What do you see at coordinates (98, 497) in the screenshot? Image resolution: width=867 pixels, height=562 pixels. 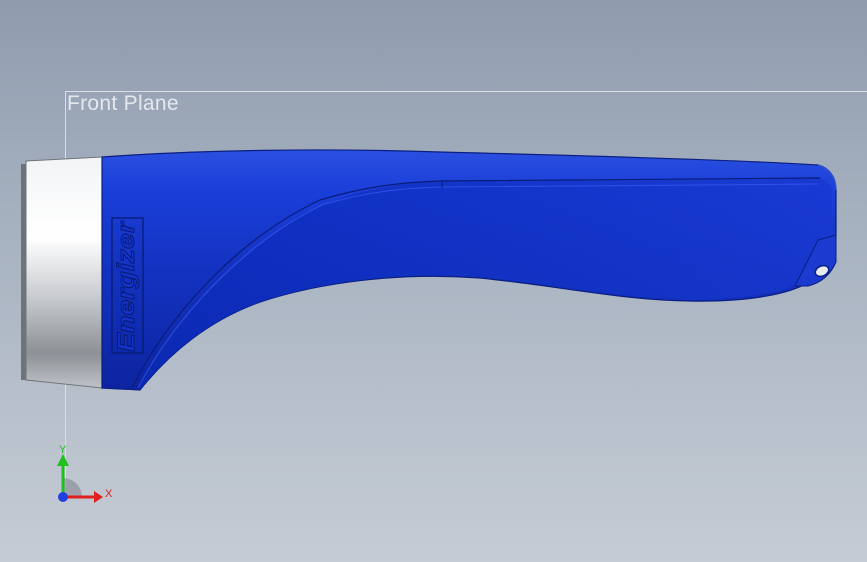 I see `x-axis-arrow` at bounding box center [98, 497].